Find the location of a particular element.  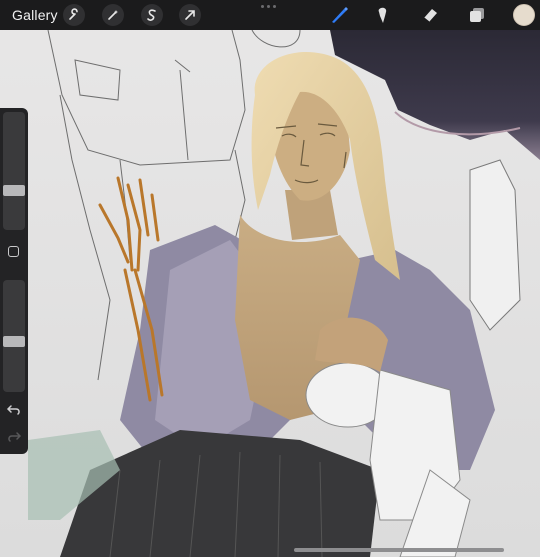

smudge-icon is located at coordinates (382, 15).